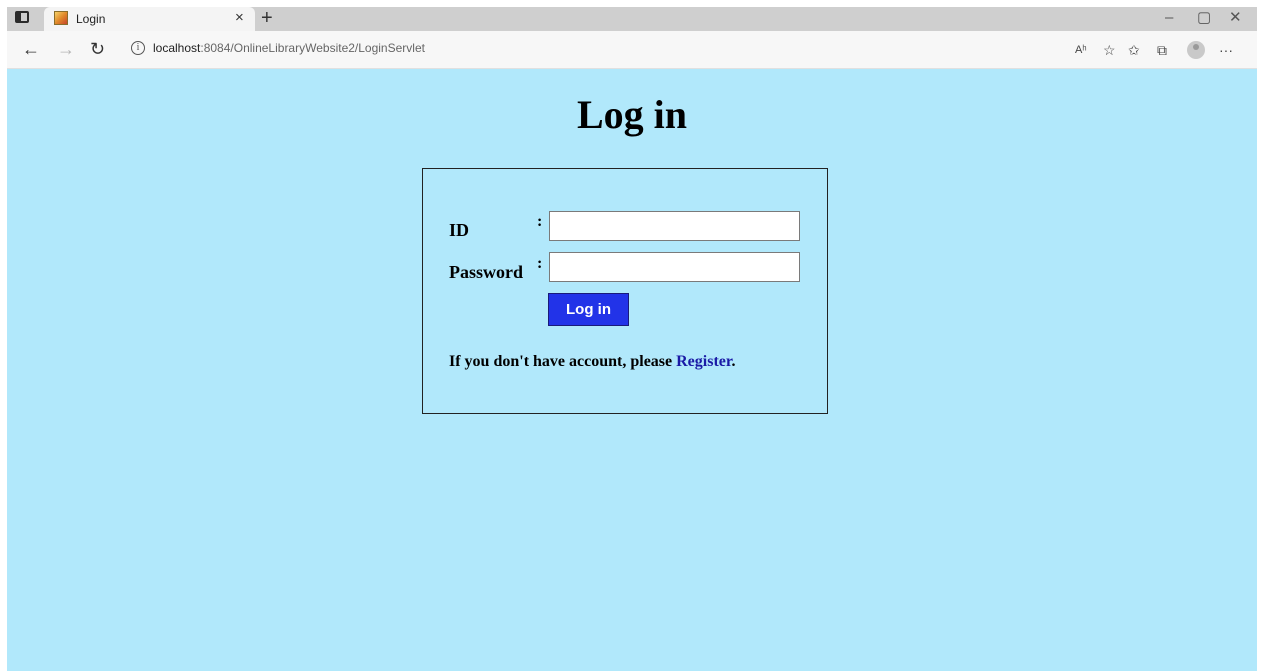  Describe the element at coordinates (1169, 18) in the screenshot. I see `minimize-button: –` at that location.